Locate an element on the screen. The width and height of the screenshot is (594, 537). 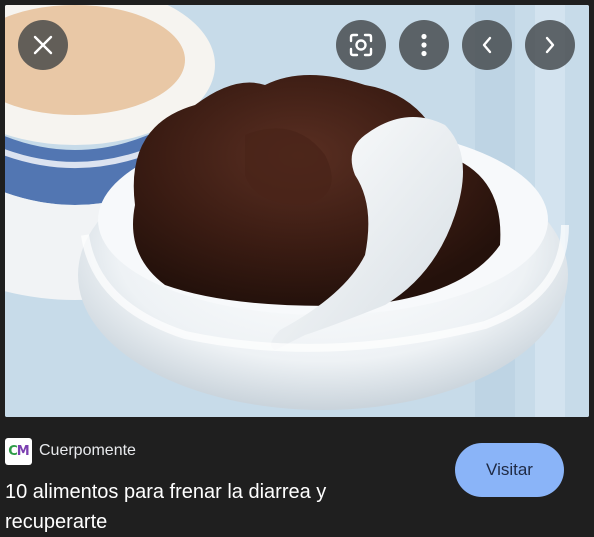
previous-image-button is located at coordinates (487, 45).